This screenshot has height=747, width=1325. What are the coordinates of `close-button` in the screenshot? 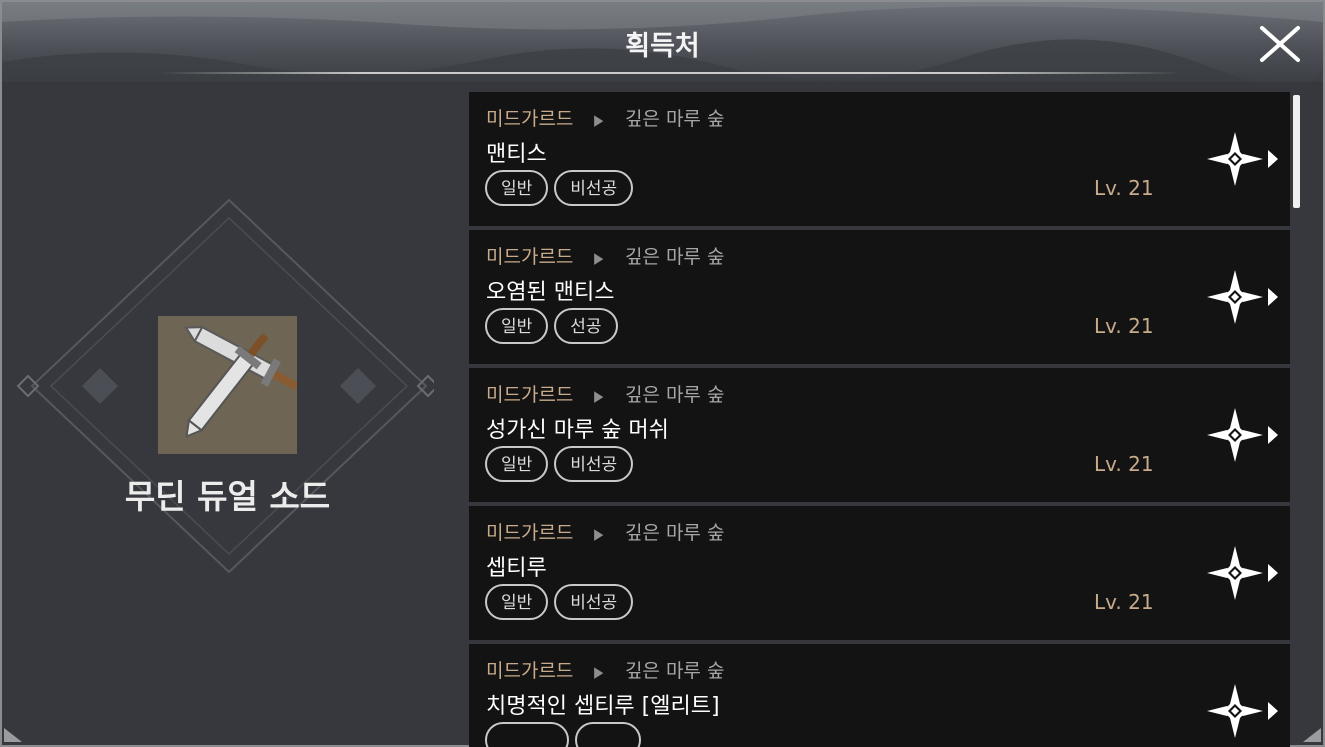 It's located at (1280, 44).